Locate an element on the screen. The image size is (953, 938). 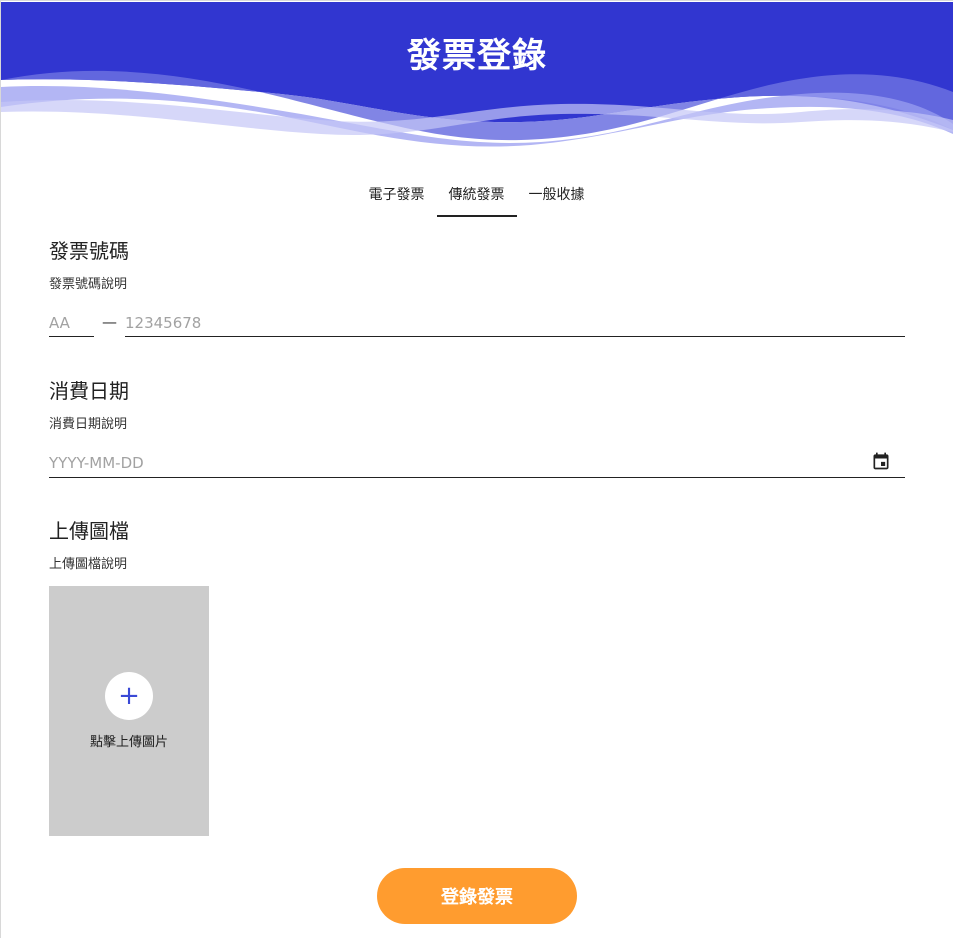
tab-traditional-invoice: 傳統發票 is located at coordinates (476, 198).